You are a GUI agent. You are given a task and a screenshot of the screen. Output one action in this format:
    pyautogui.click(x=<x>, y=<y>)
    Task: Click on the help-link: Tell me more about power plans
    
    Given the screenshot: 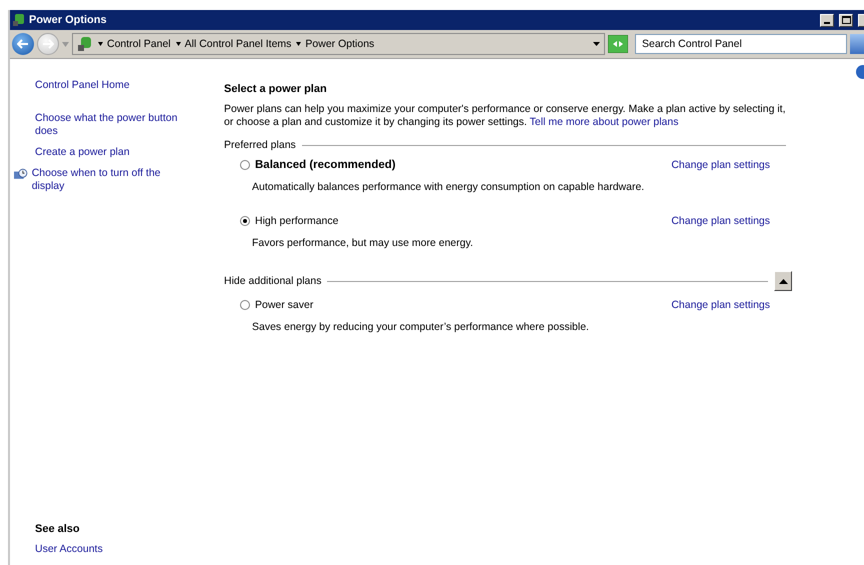 What is the action you would take?
    pyautogui.click(x=604, y=122)
    